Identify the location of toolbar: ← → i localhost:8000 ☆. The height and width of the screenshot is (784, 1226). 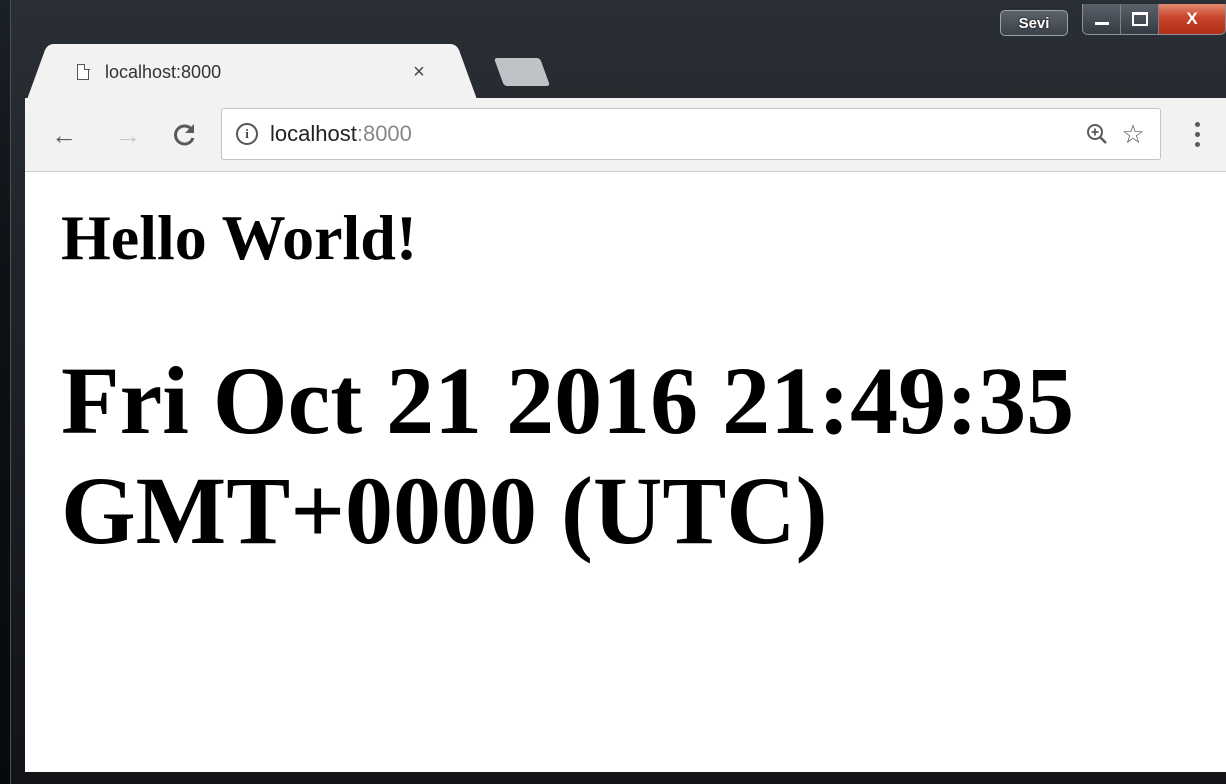
(625, 135).